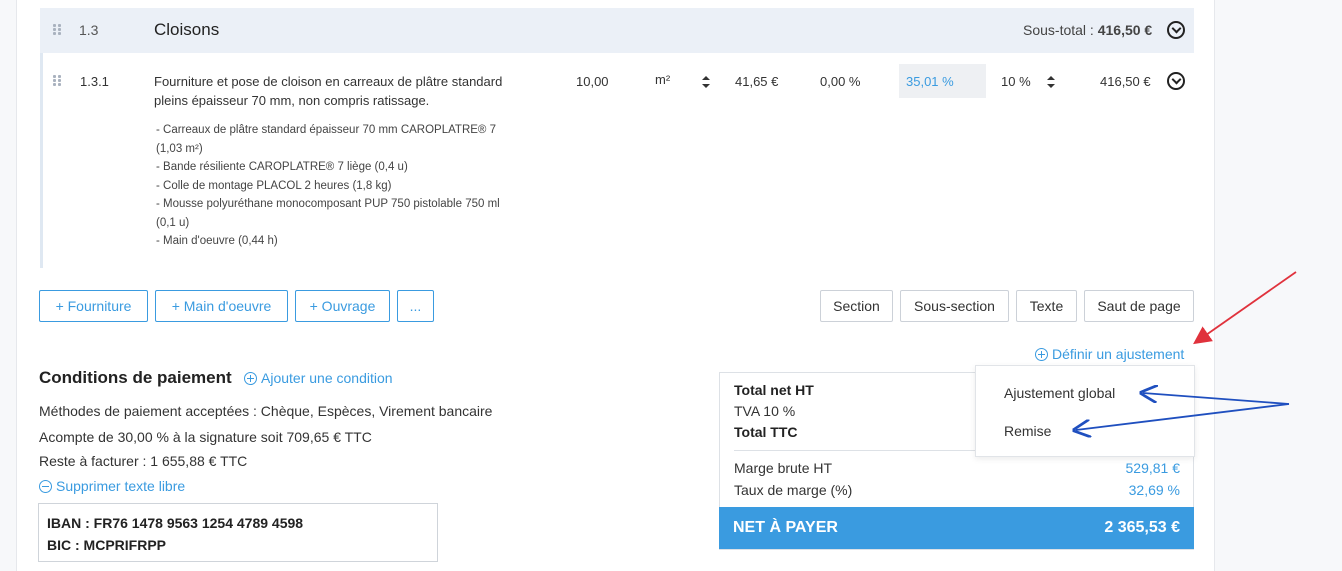  Describe the element at coordinates (1183, 416) in the screenshot. I see `blue-arrow-remise` at that location.